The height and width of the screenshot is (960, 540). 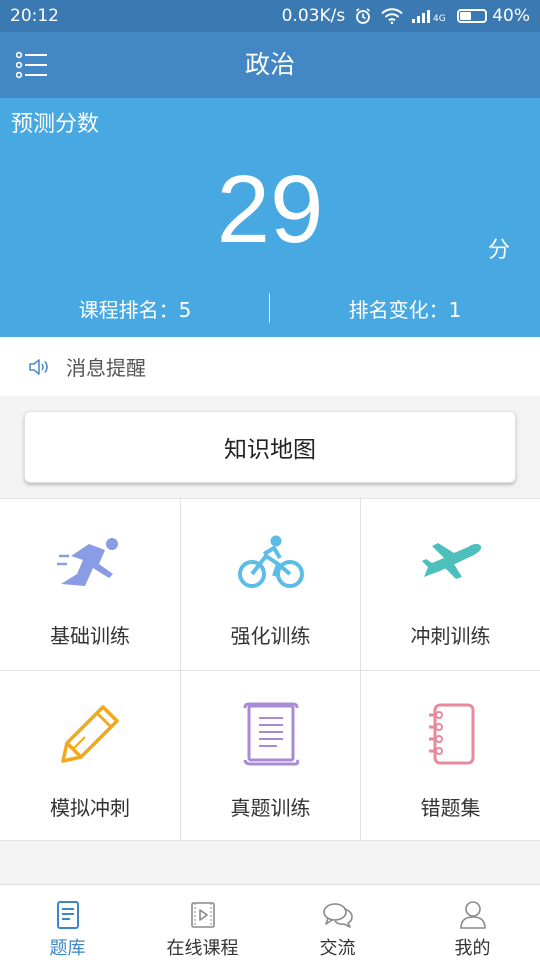 I want to click on rank-change: 排名变化：1, so click(x=405, y=310).